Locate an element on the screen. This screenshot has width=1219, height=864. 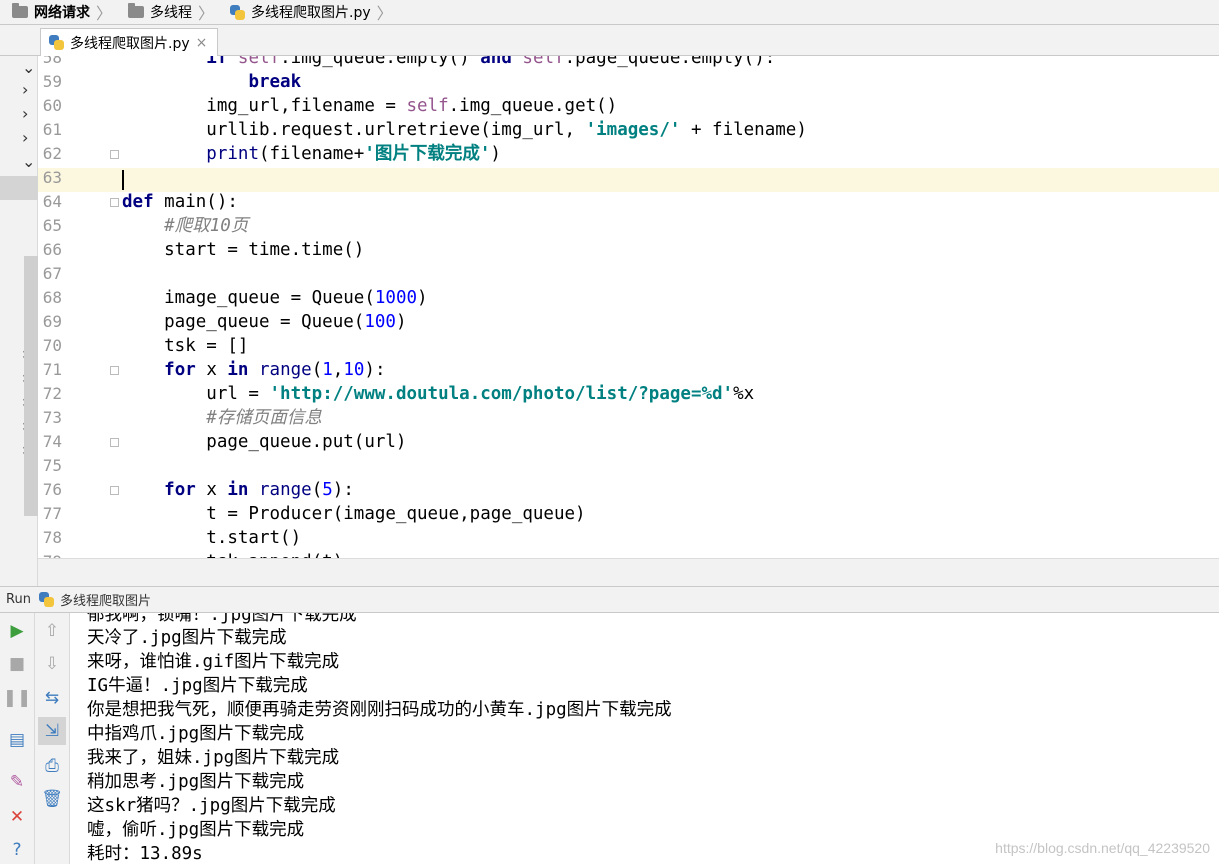
python-file-icon is located at coordinates (56, 42).